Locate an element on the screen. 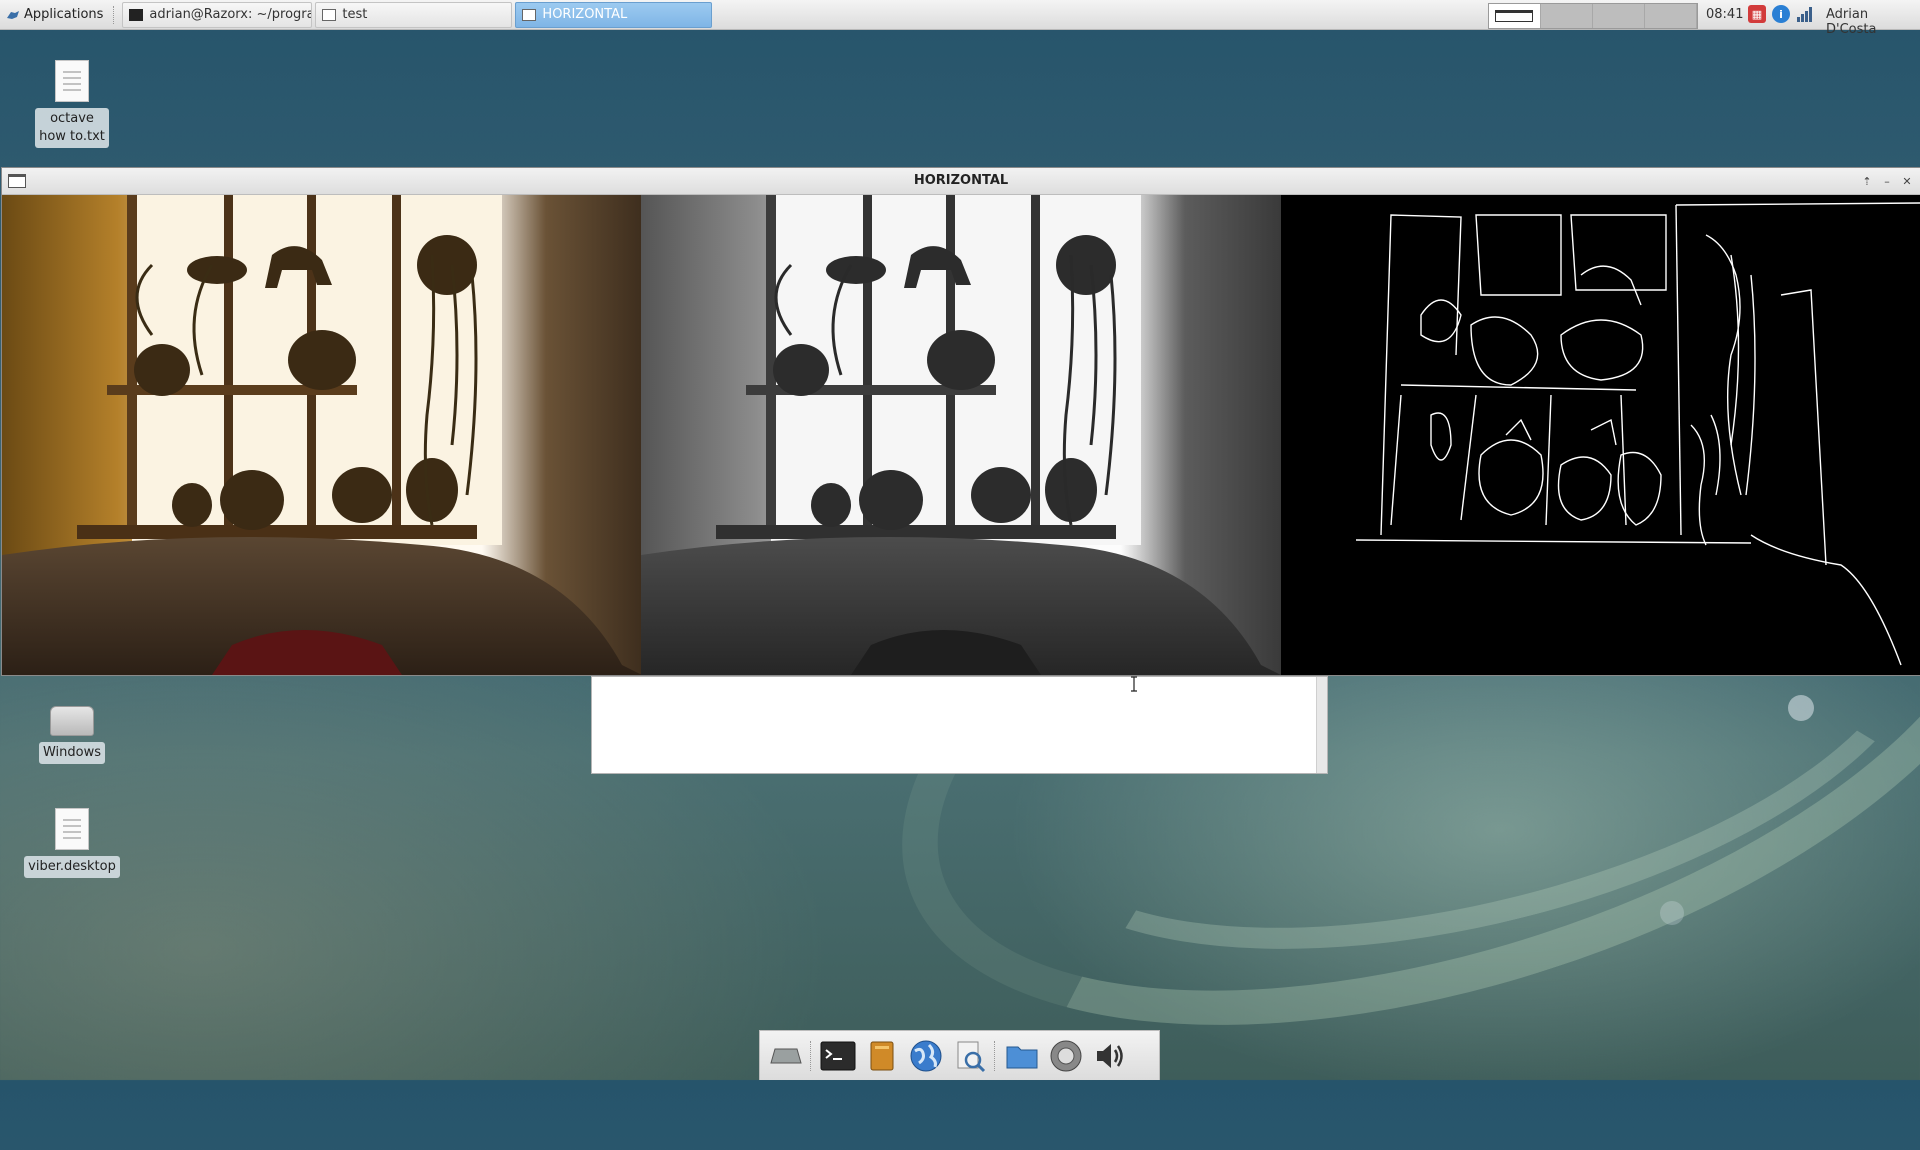 This screenshot has width=1920, height=1150. window-titlebar: HORIZONTAL ⇡ – ✕ is located at coordinates (961, 181).